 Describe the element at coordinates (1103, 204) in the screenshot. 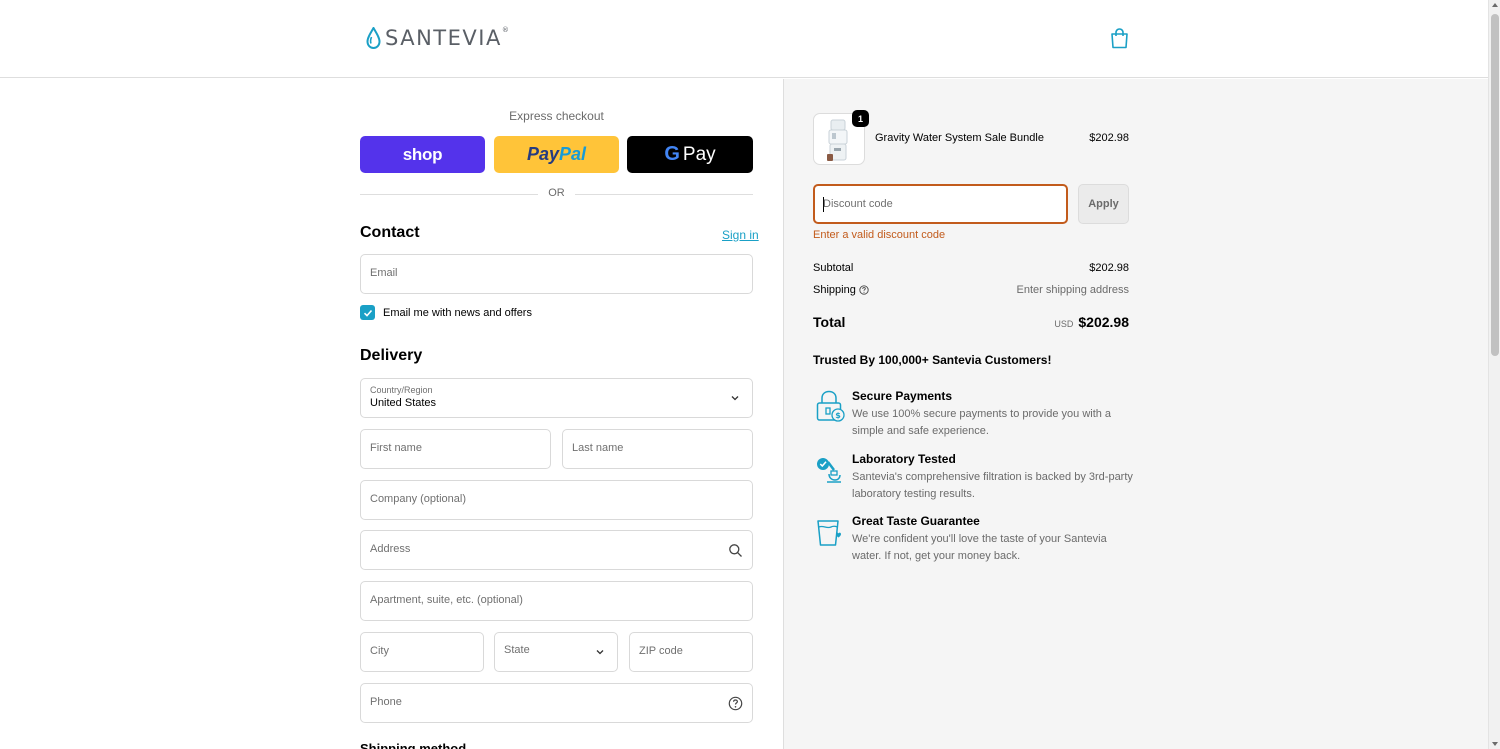

I see `apply-discount-button: Apply` at that location.